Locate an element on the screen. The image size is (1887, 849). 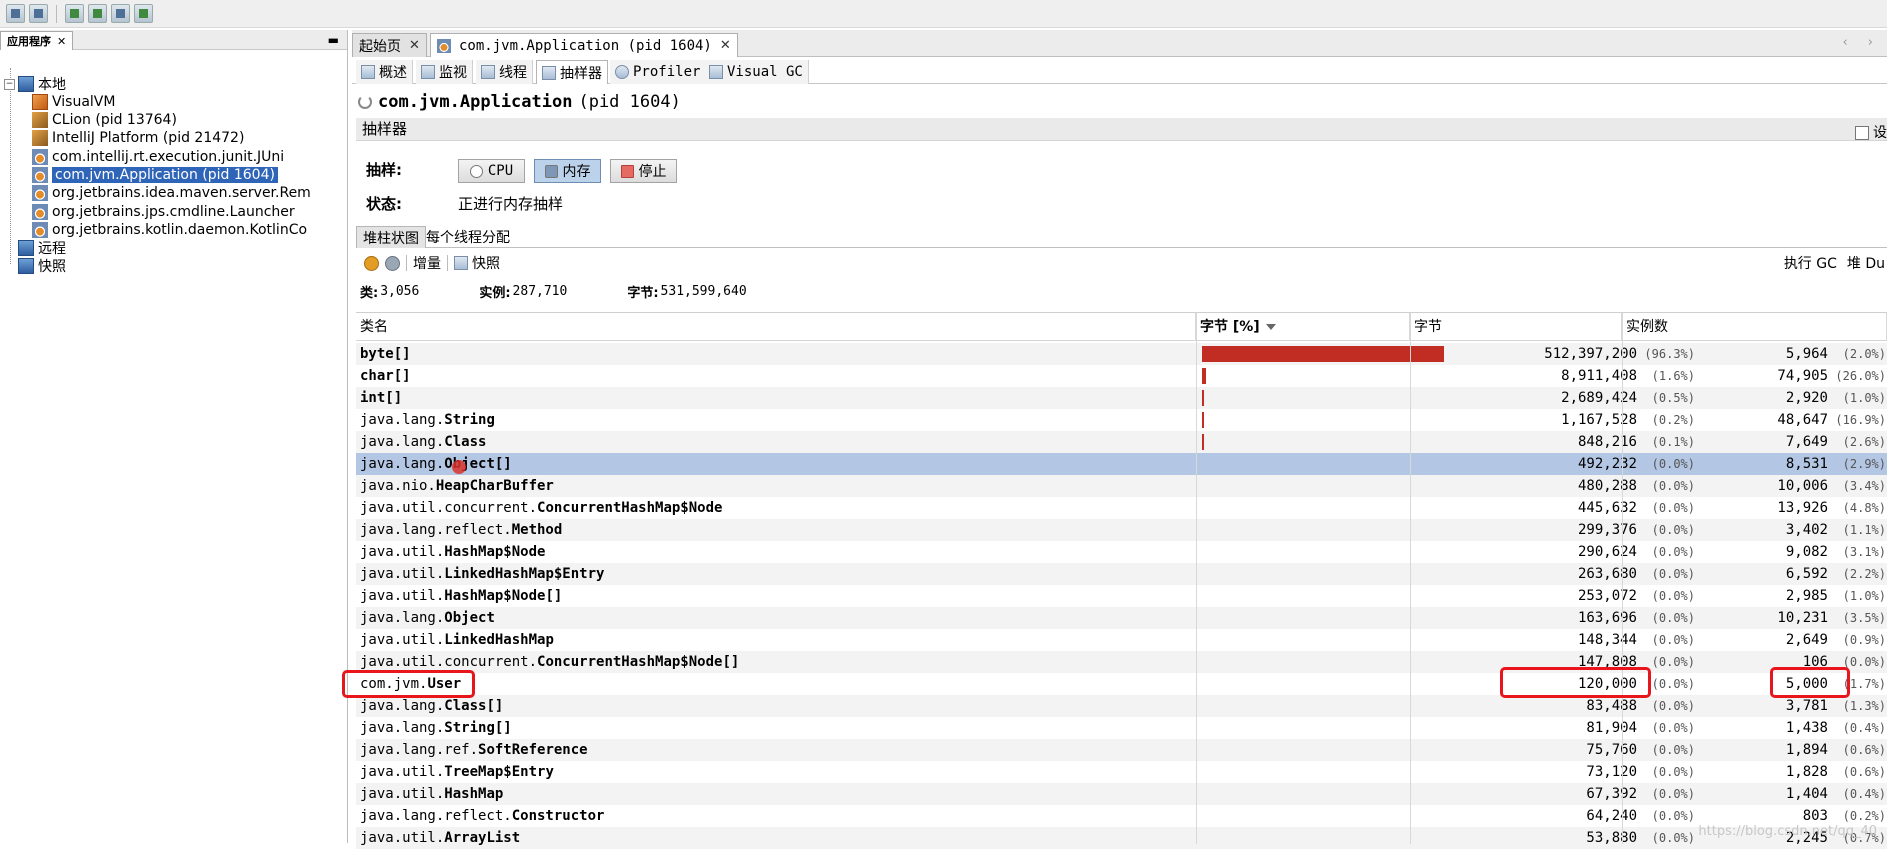
bytes-bar is located at coordinates (1204, 376).